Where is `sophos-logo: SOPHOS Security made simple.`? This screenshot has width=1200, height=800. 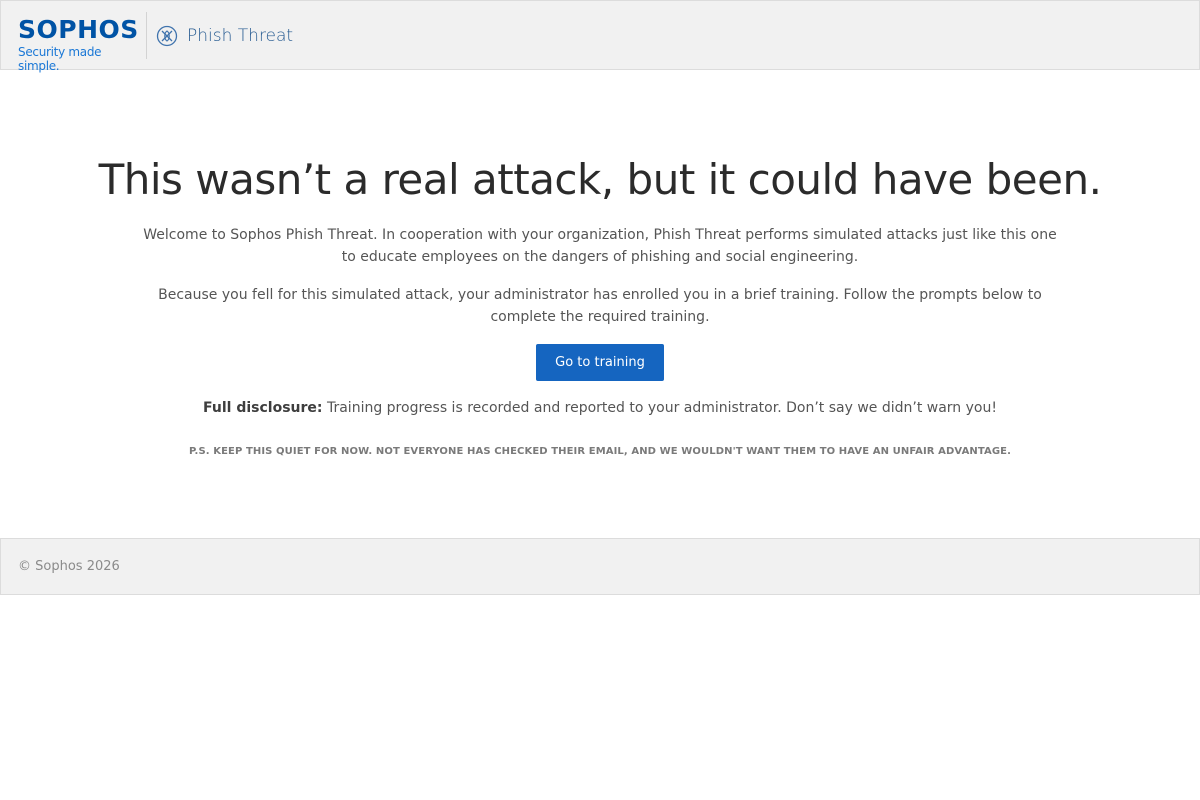 sophos-logo: SOPHOS Security made simple. is located at coordinates (78, 44).